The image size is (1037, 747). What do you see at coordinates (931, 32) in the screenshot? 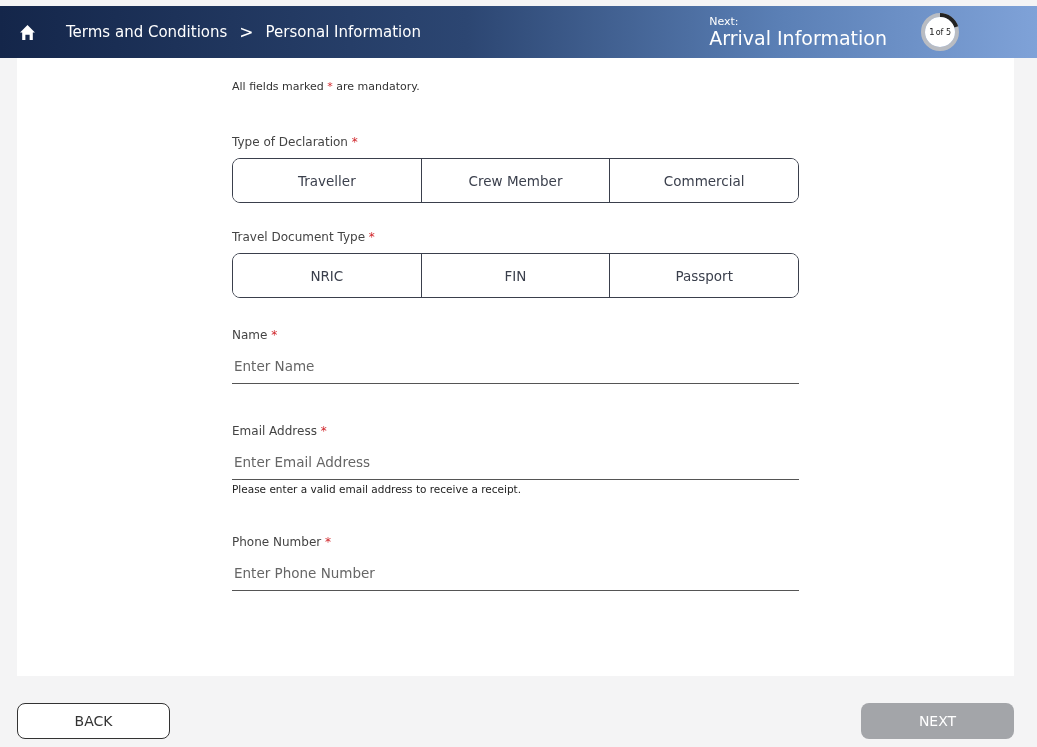
I see `step-number: 1` at bounding box center [931, 32].